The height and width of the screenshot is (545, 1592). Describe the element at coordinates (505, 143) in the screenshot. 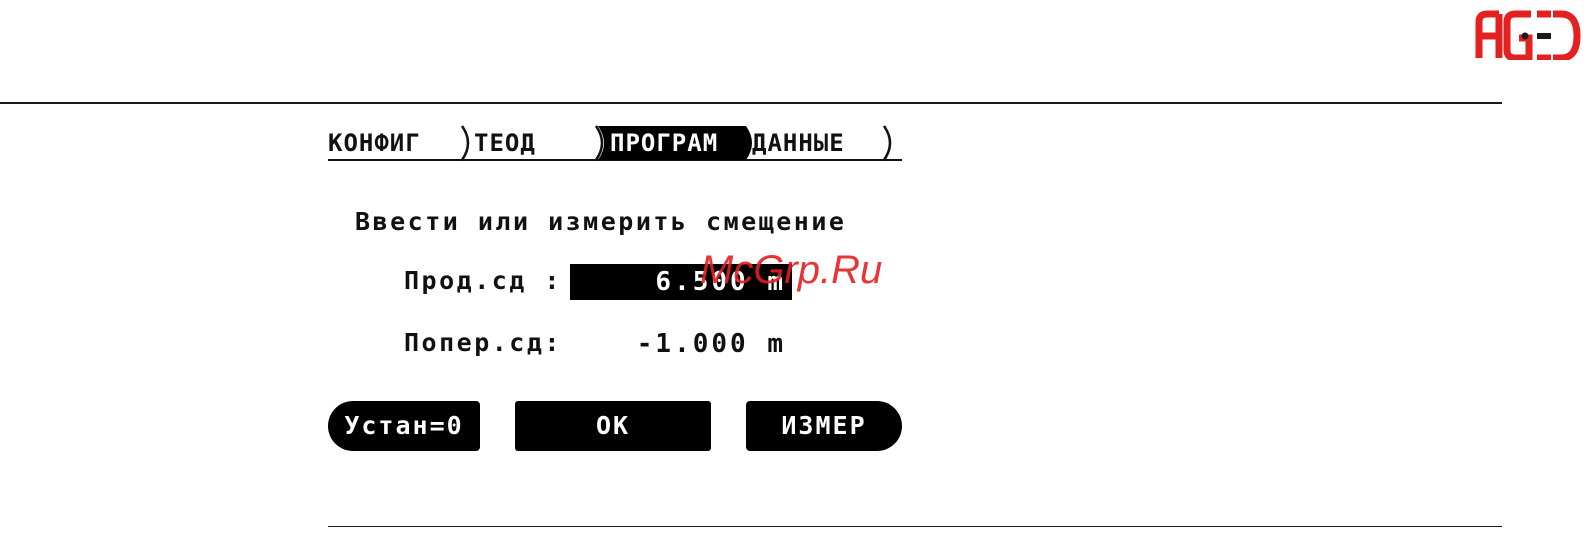

I see `tab-theod: ТЕОД` at that location.